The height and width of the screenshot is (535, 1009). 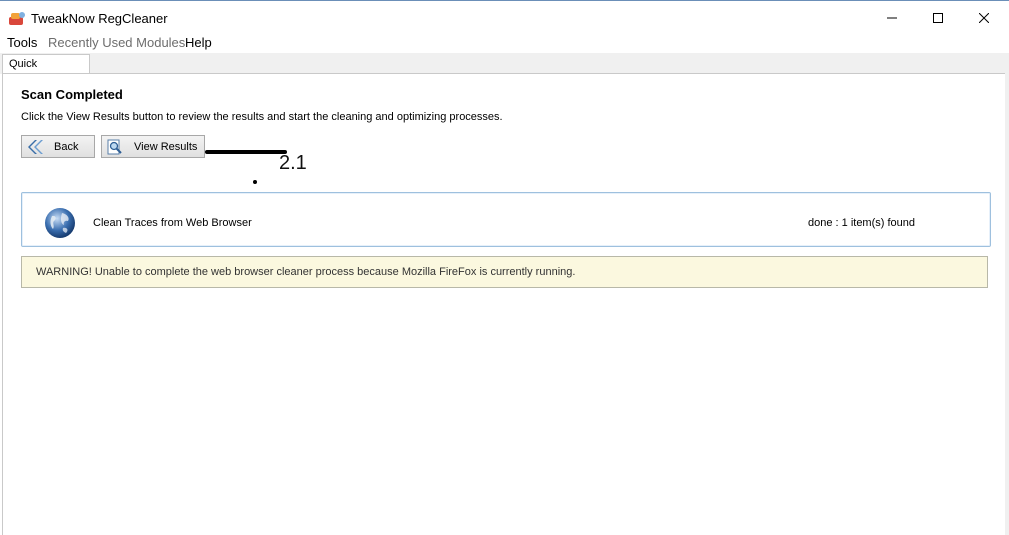 I want to click on minimize-icon, so click(x=892, y=18).